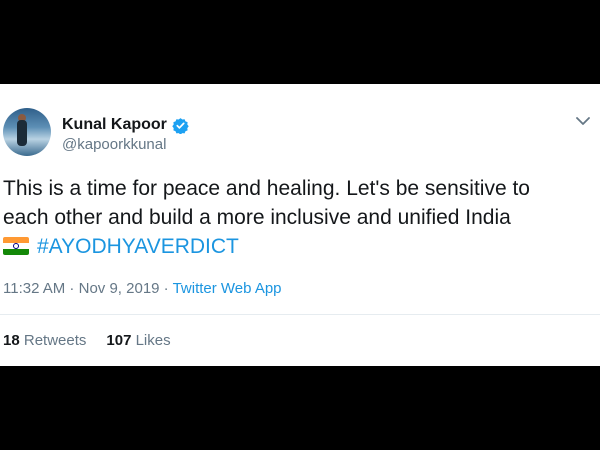  What do you see at coordinates (34, 288) in the screenshot?
I see `tweet-time: 11:32 AM` at bounding box center [34, 288].